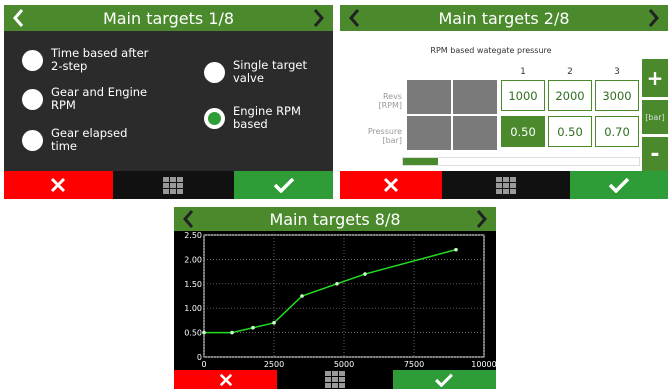 This screenshot has width=670, height=389. What do you see at coordinates (655, 154) in the screenshot?
I see `decrement-button: -` at bounding box center [655, 154].